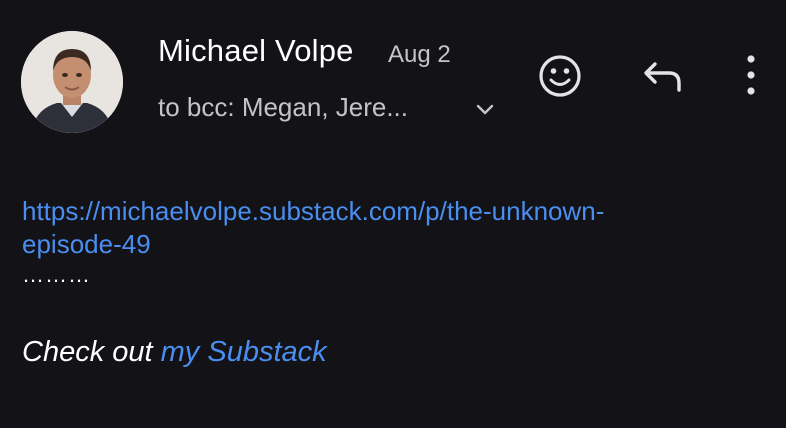 The width and height of the screenshot is (786, 428). I want to click on sender-name: Michael Volpe, so click(256, 50).